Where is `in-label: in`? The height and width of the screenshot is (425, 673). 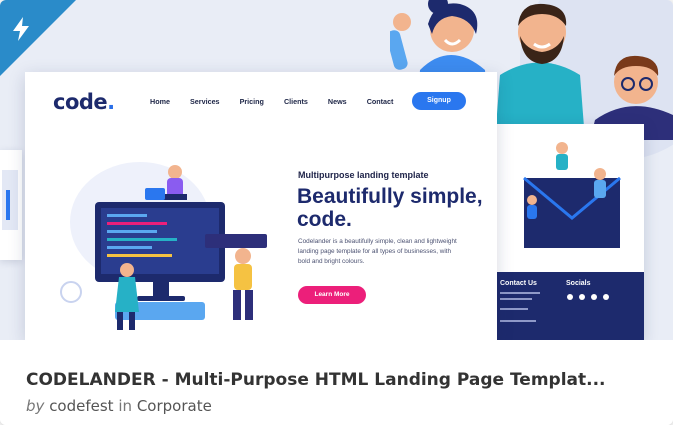 in-label: in is located at coordinates (125, 406).